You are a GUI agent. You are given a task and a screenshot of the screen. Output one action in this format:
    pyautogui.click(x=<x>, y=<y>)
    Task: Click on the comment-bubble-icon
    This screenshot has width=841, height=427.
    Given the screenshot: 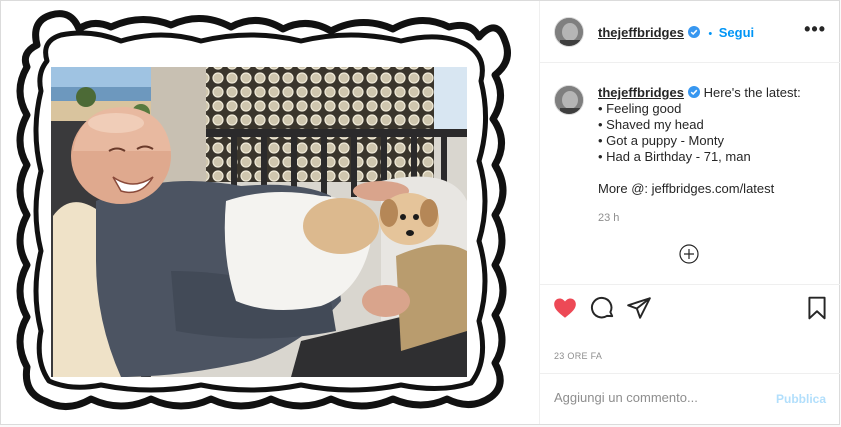 What is the action you would take?
    pyautogui.click(x=603, y=308)
    